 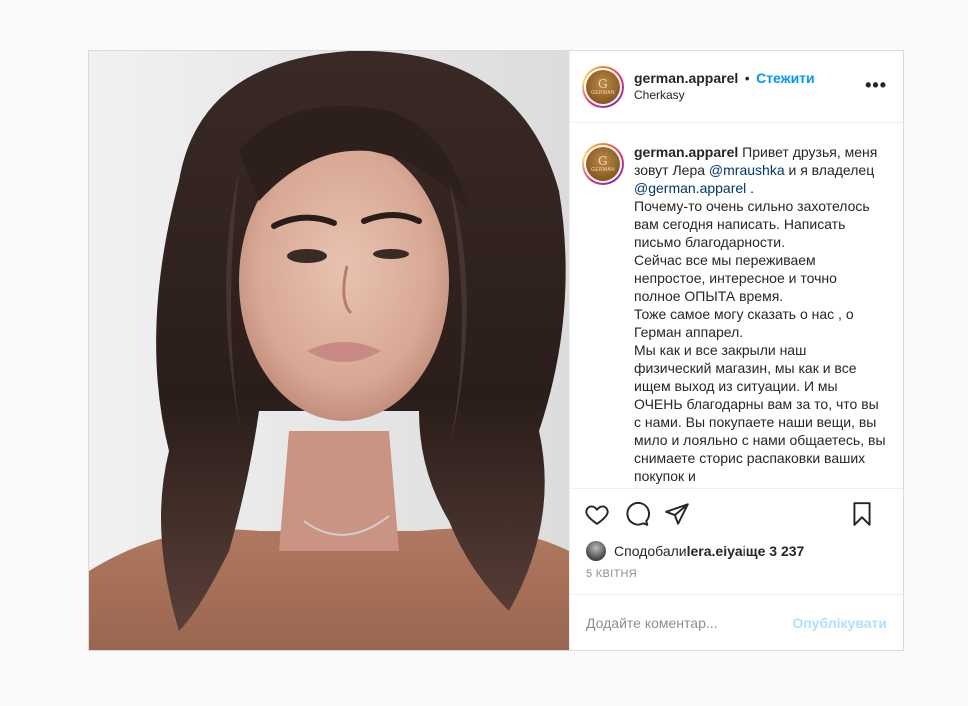 I want to click on more-options-icon: •••, so click(x=876, y=85).